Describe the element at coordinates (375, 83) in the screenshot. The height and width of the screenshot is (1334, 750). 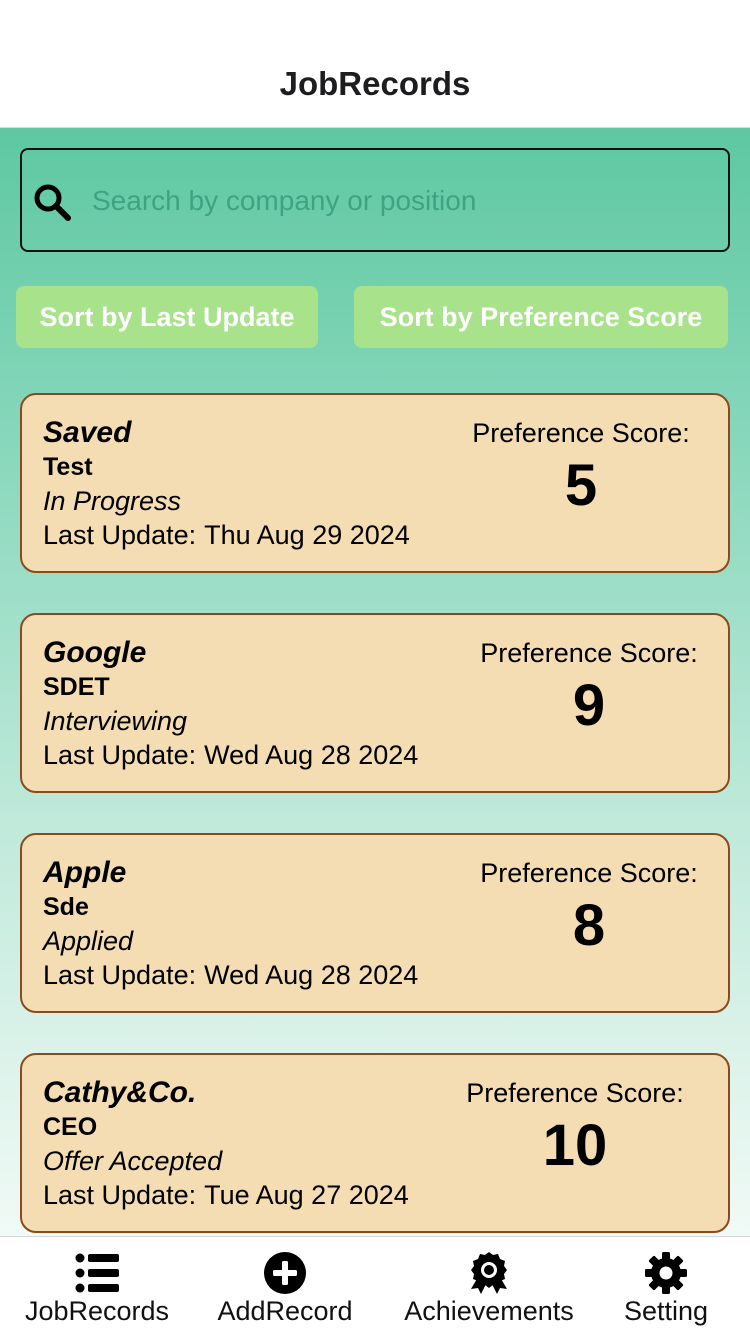
I see `page-title: JobRecords` at that location.